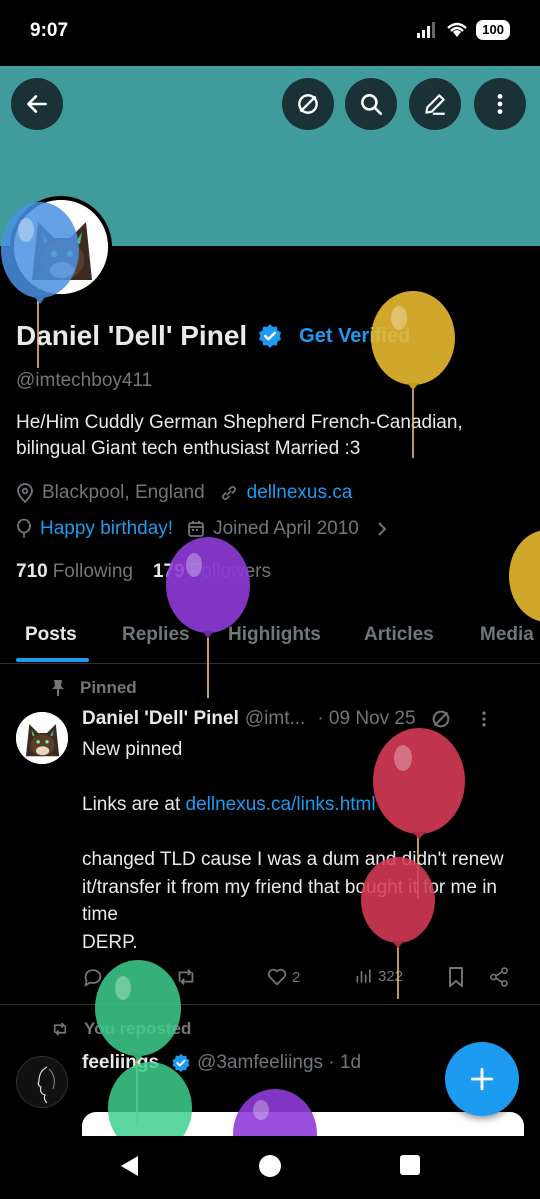 This screenshot has width=540, height=1199. What do you see at coordinates (84, 380) in the screenshot?
I see `profile-handle: @imtechboy411` at bounding box center [84, 380].